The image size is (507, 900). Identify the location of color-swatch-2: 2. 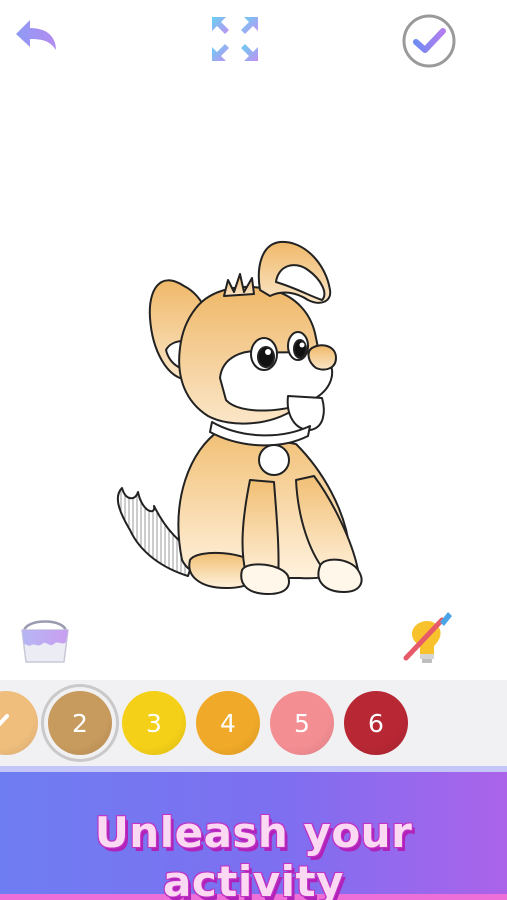
(80, 723).